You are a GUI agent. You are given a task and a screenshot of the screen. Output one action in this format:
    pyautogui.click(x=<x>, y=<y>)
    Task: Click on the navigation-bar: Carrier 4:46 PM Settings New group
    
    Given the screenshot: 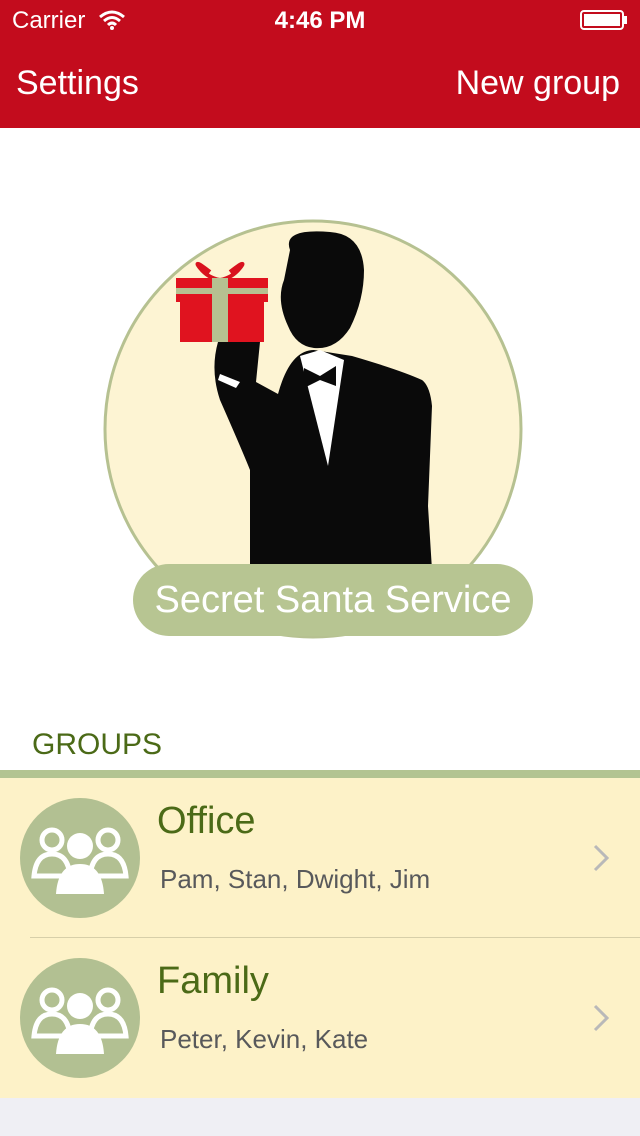 What is the action you would take?
    pyautogui.click(x=320, y=64)
    